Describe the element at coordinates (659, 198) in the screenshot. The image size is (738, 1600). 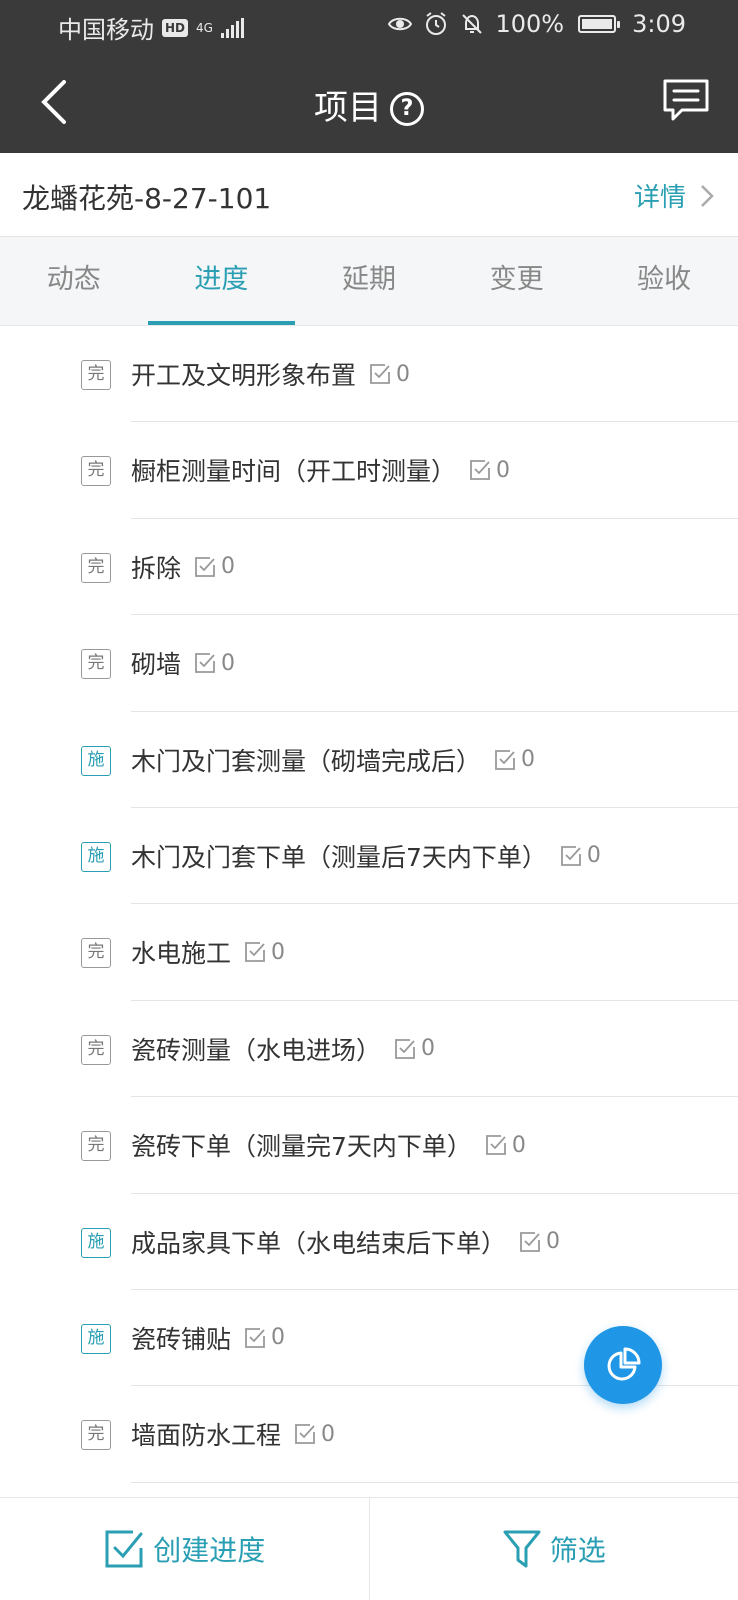
I see `detail-label: 详情` at that location.